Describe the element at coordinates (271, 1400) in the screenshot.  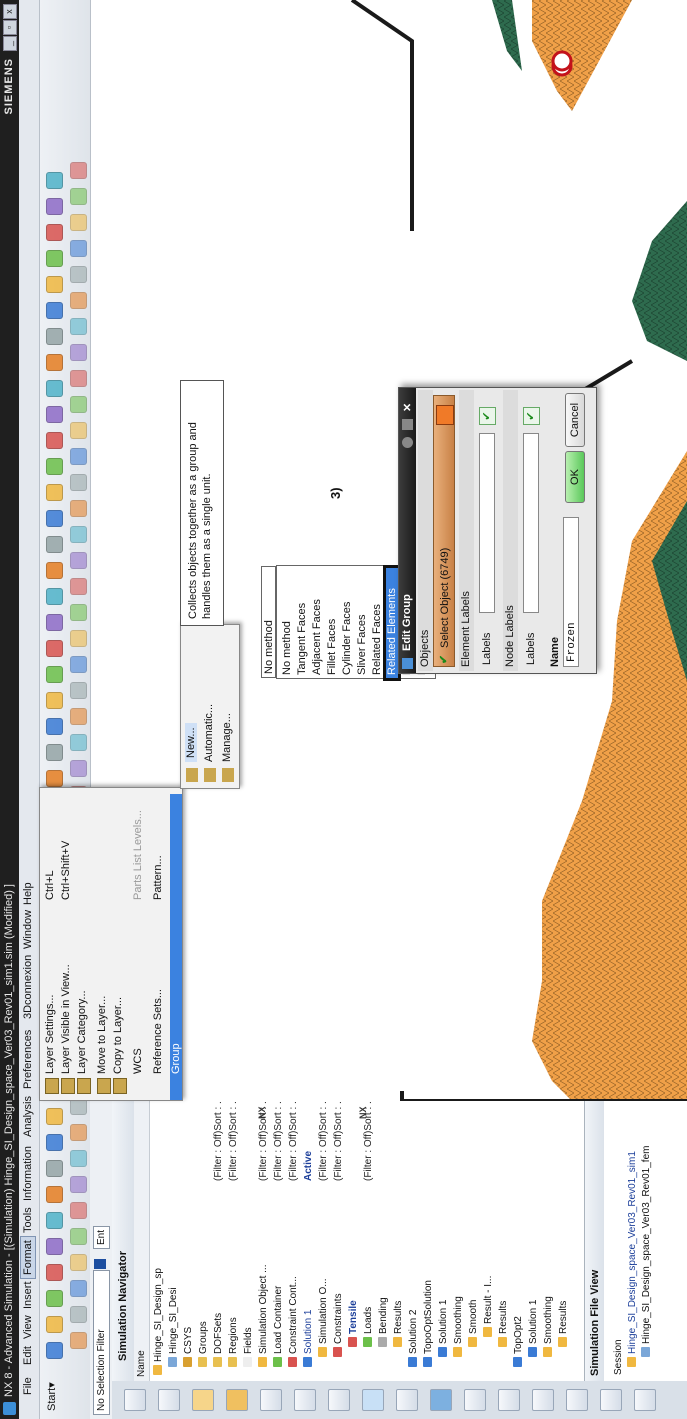
I see `hd3d-tools-icon` at that location.